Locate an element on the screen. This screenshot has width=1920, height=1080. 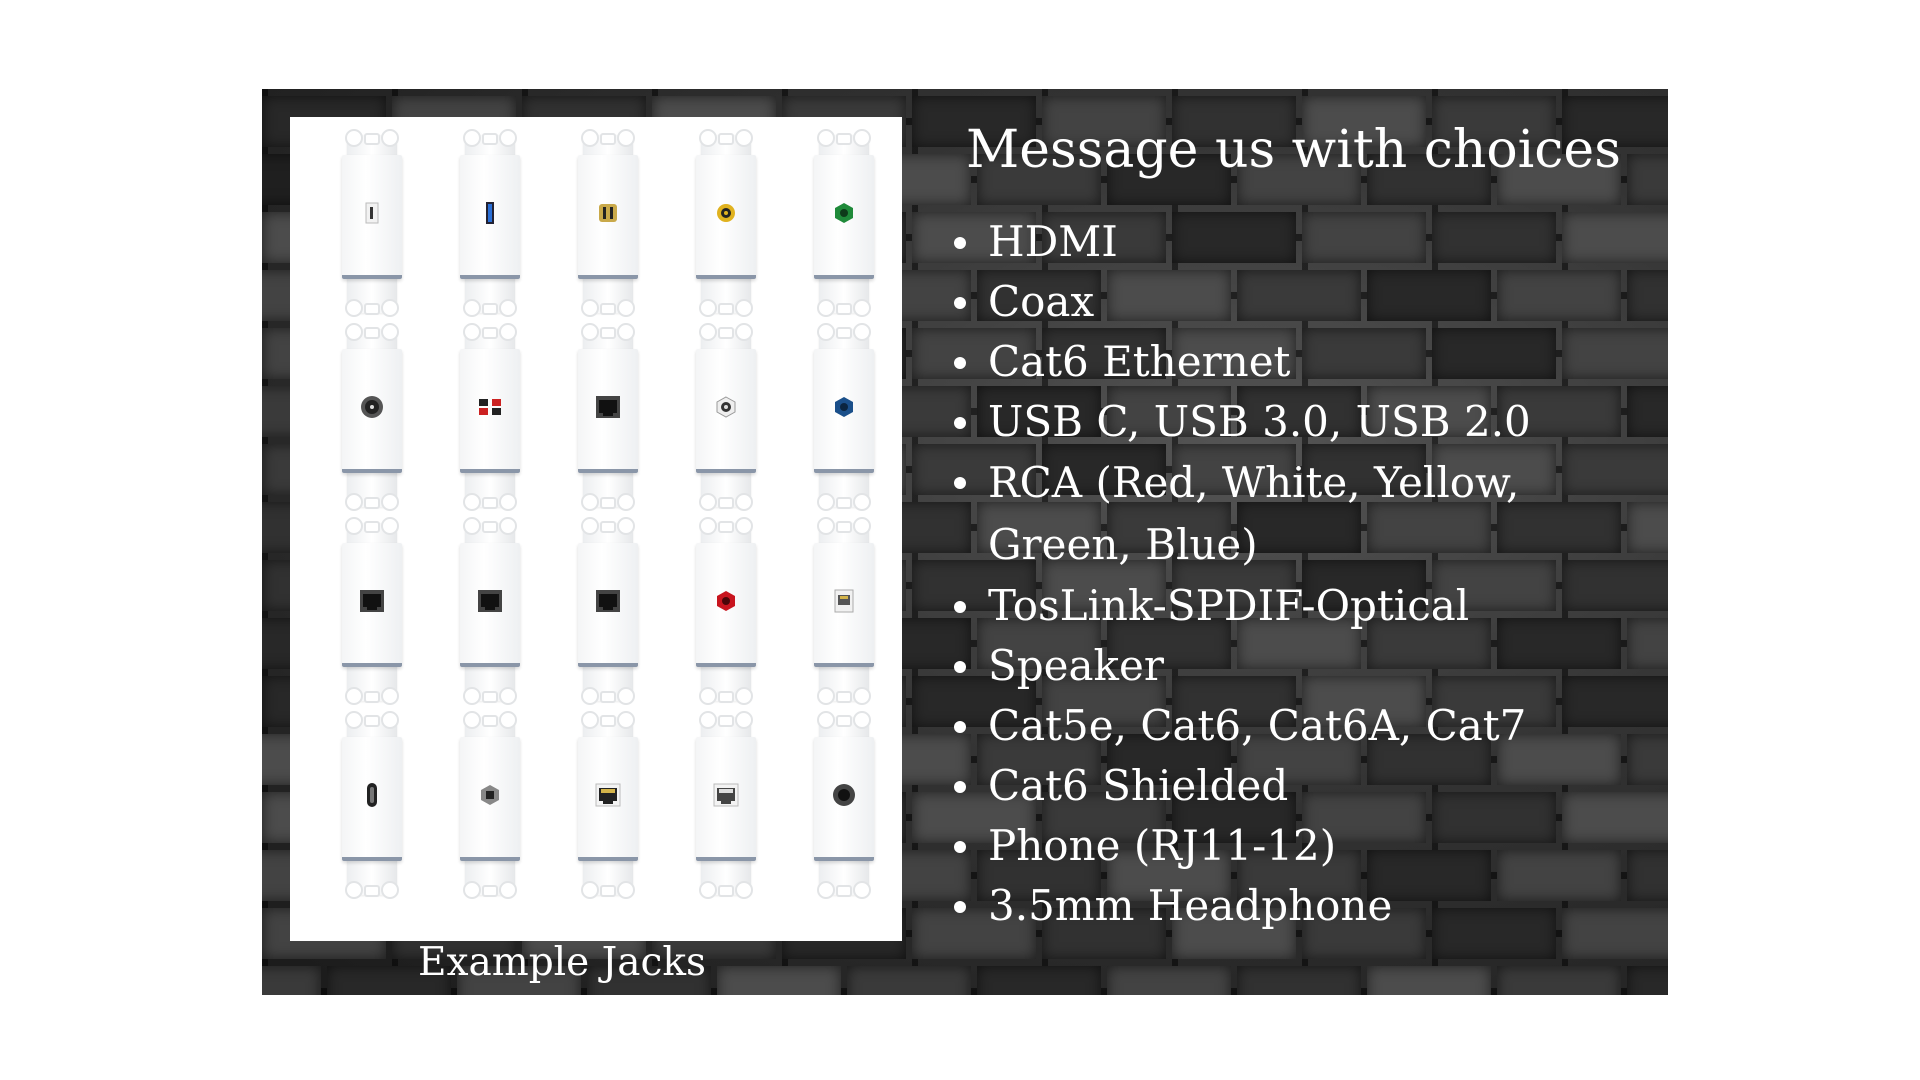
rca-red-jack-icon is located at coordinates (726, 603).